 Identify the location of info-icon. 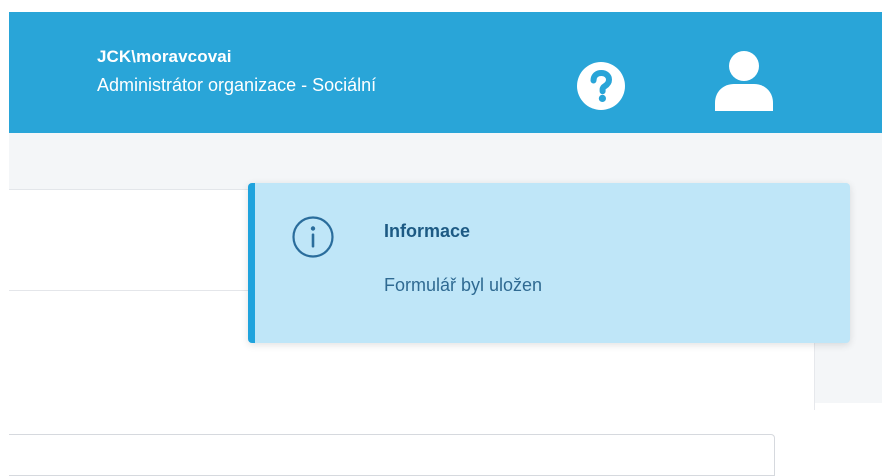
(313, 237).